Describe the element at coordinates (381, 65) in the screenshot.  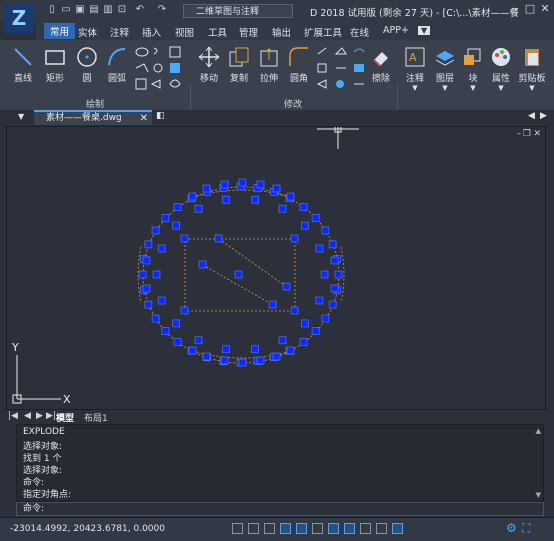
I see `erase-button: 擦除` at that location.